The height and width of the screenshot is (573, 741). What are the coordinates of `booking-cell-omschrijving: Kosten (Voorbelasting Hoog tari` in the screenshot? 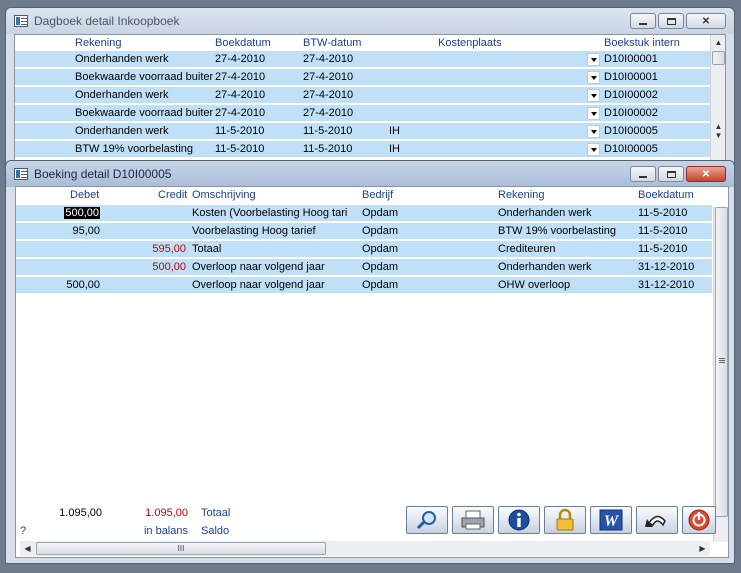 It's located at (270, 213).